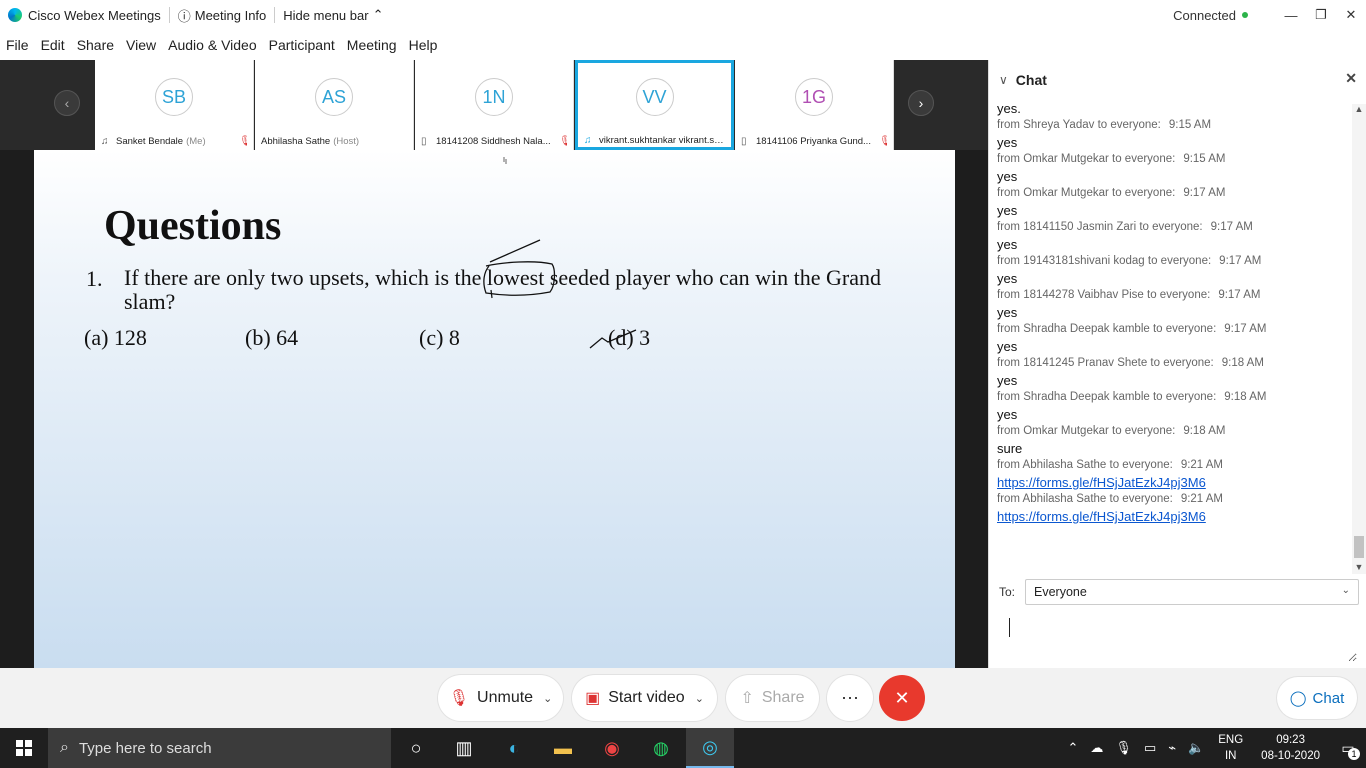  Describe the element at coordinates (1204, 159) in the screenshot. I see `message-time: 9:15 AM` at that location.